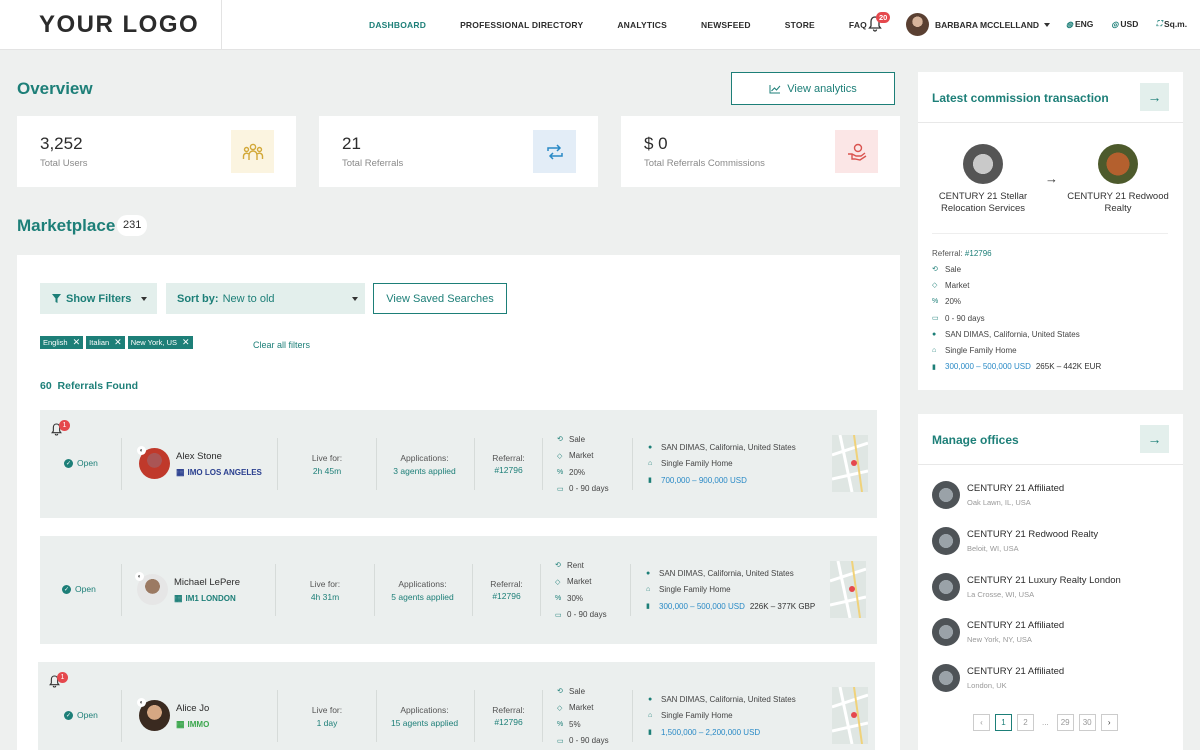 This screenshot has width=1200, height=750. Describe the element at coordinates (1044, 580) in the screenshot. I see `office-name: CENTURY 21 Luxury Realty London` at that location.